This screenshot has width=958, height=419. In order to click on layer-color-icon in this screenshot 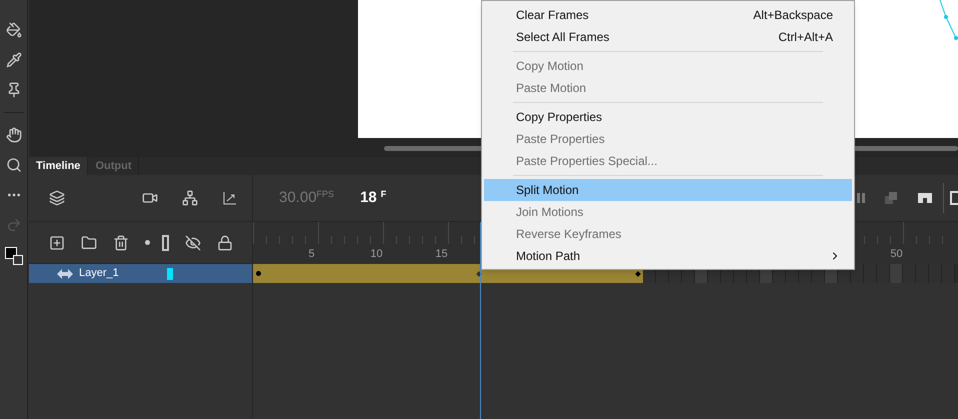, I will do `click(170, 274)`.